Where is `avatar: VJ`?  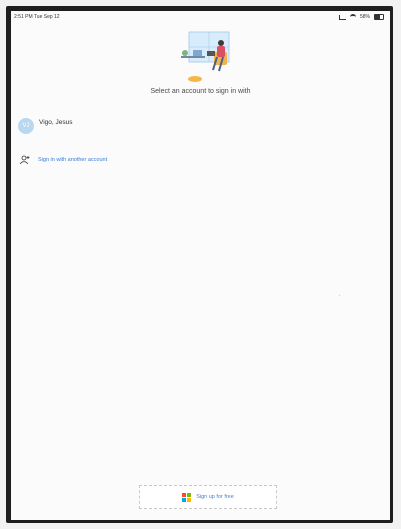
avatar: VJ is located at coordinates (26, 126).